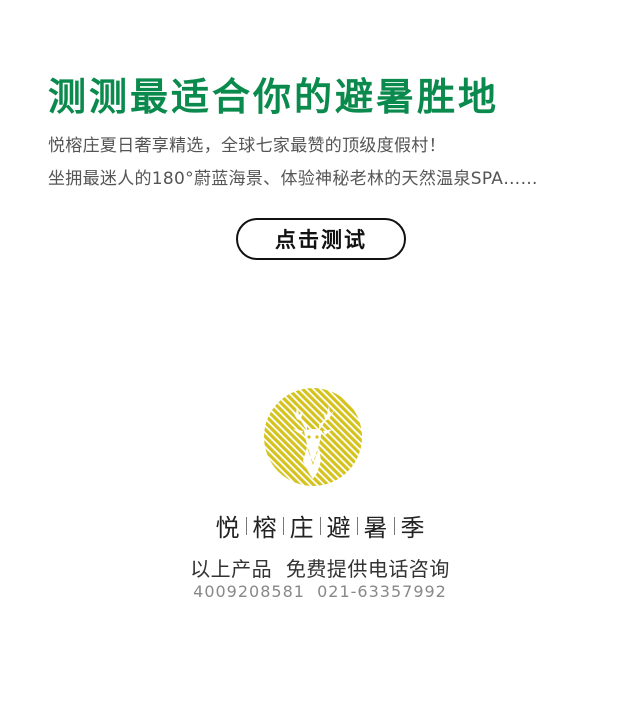  Describe the element at coordinates (301, 528) in the screenshot. I see `brand-char: 庄` at that location.